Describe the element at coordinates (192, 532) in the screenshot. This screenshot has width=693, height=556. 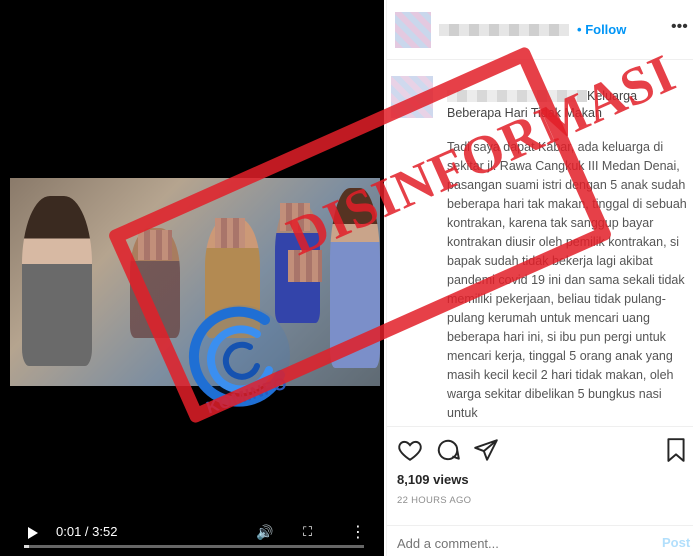
I see `video-controls: 0:01 / 3:52 🔊 ⛶ ⋮` at that location.